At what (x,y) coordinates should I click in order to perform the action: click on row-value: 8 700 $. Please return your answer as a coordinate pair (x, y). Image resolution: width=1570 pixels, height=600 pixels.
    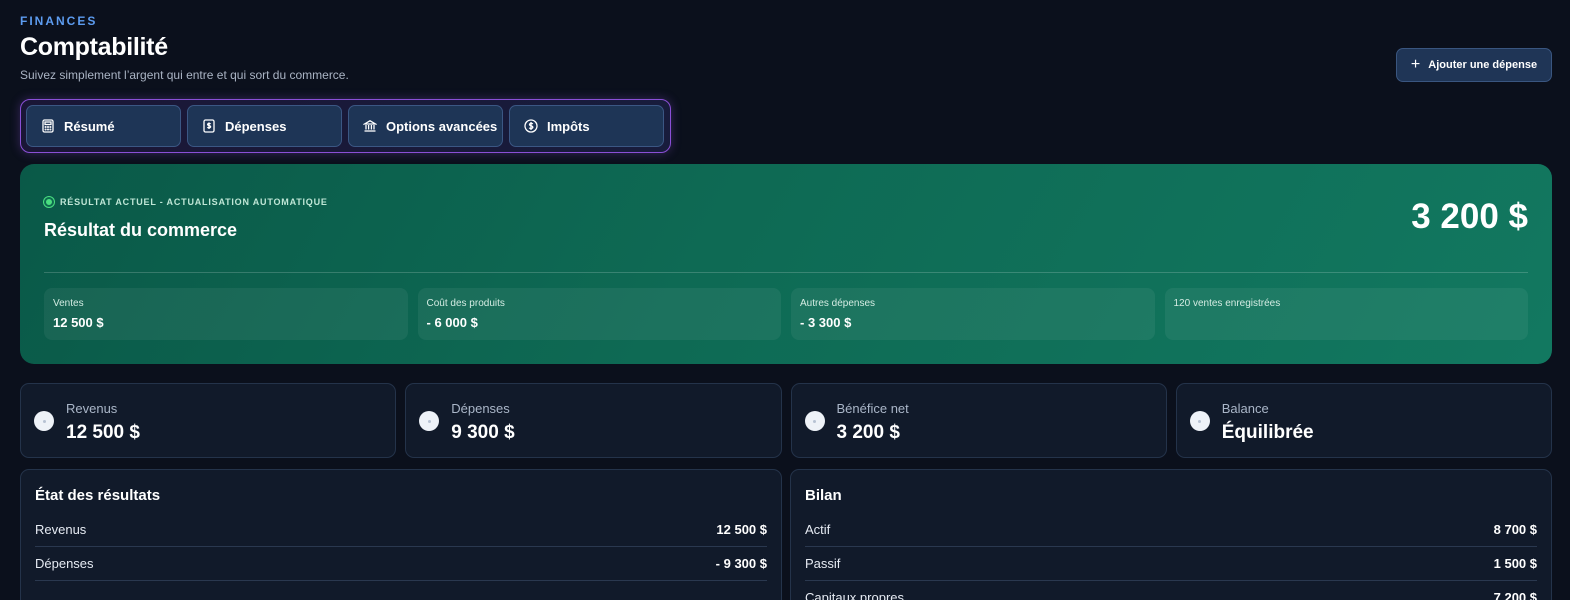
    Looking at the image, I should click on (1515, 529).